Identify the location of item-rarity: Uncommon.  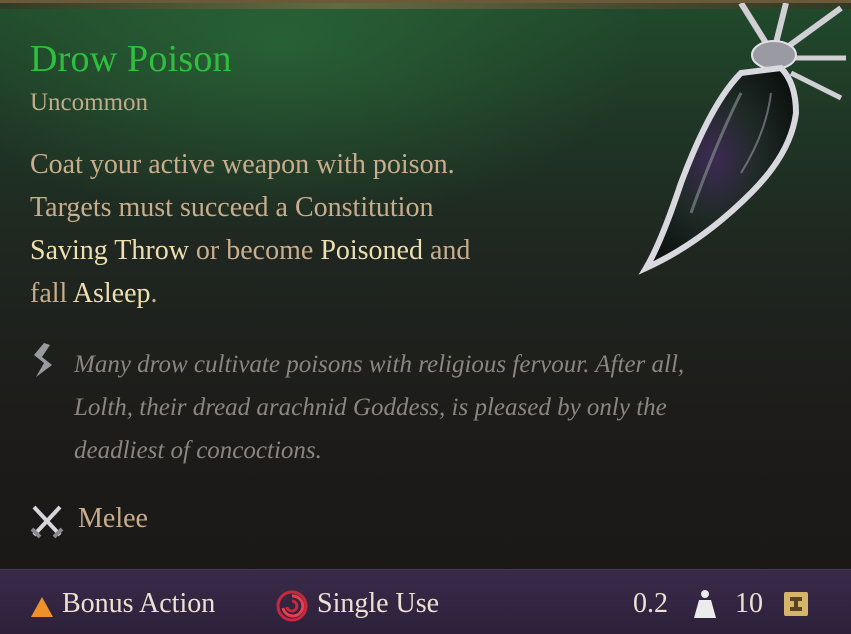
(89, 102).